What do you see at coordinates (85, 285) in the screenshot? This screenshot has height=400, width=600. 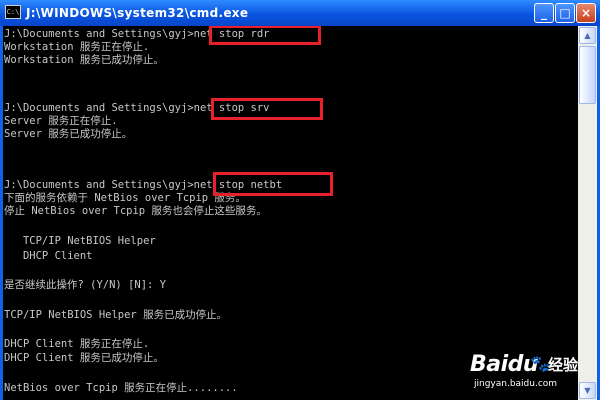 I see `console-line: 是否继续此操作? (Y/N) [N]: Y` at bounding box center [85, 285].